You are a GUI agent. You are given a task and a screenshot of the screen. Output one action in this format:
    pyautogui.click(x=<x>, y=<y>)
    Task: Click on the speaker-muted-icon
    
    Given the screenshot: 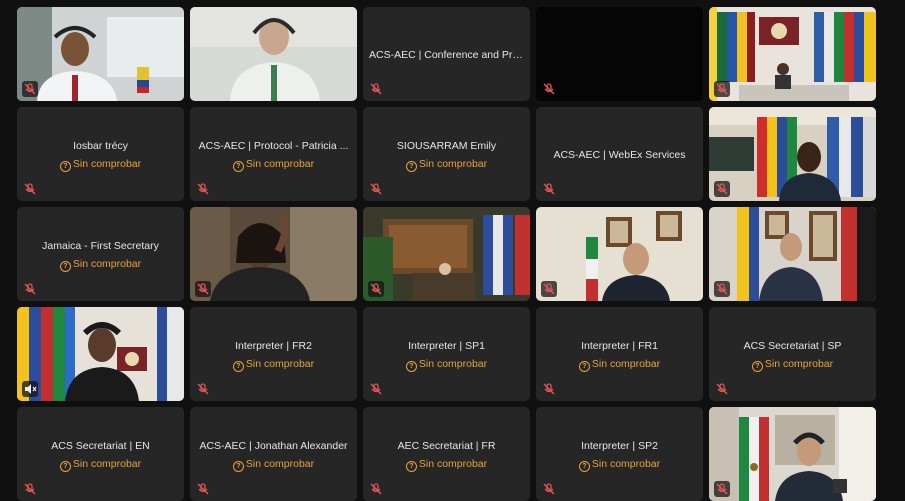 What is the action you would take?
    pyautogui.click(x=30, y=389)
    